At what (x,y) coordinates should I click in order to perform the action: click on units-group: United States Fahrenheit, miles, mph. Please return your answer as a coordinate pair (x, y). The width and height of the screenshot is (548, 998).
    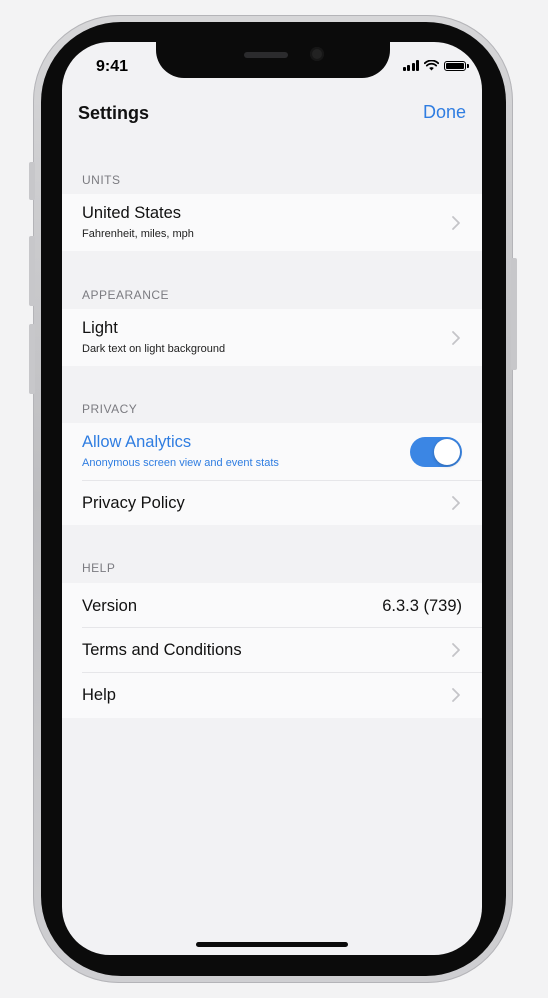
    Looking at the image, I should click on (272, 222).